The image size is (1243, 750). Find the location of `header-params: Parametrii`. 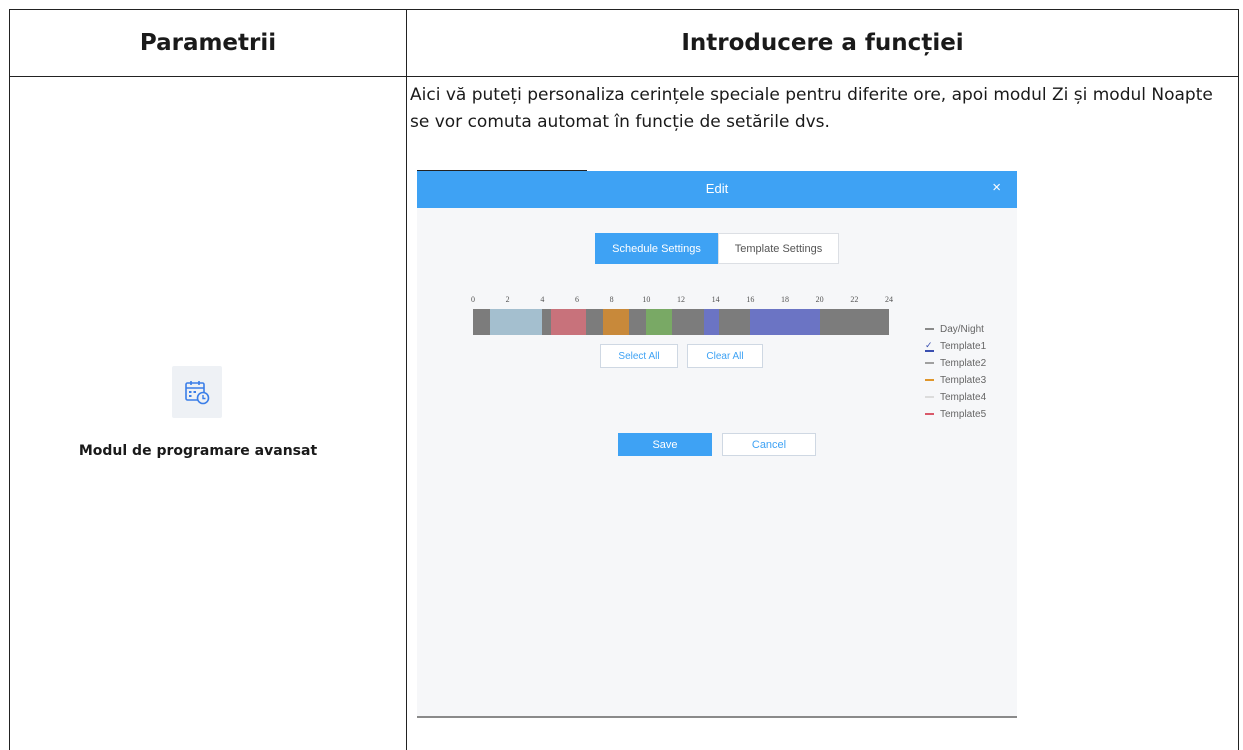

header-params: Parametrii is located at coordinates (208, 43).